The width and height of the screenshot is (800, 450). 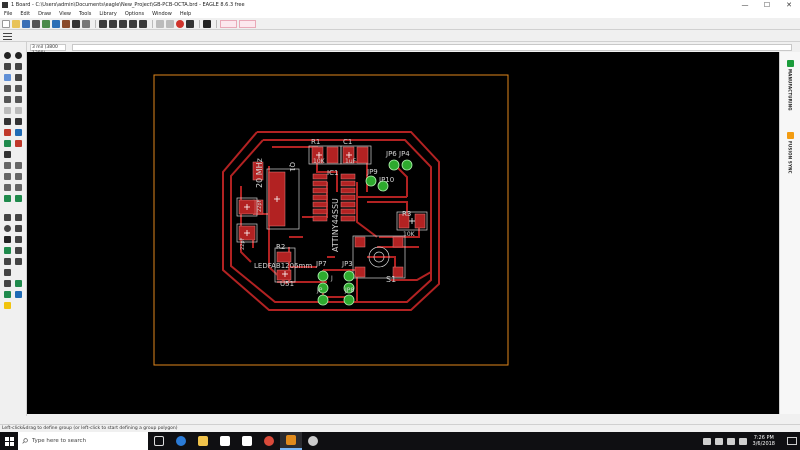 I want to click on ratsnest-icon, so click(x=7, y=283).